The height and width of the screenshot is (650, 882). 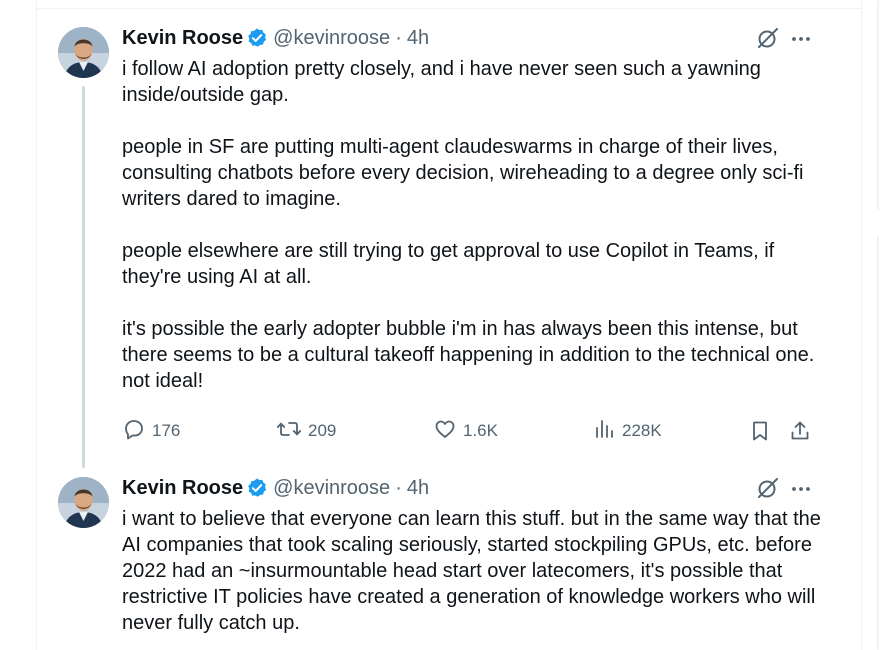 I want to click on reply-count: 176, so click(x=166, y=430).